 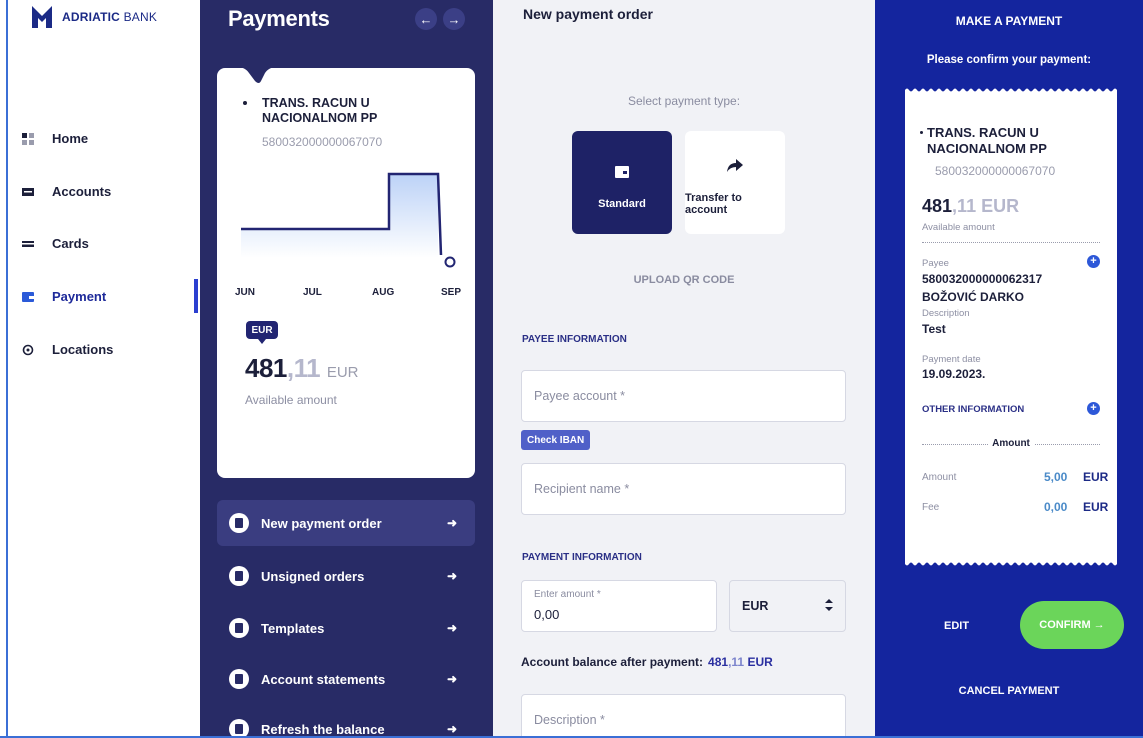 What do you see at coordinates (683, 489) in the screenshot?
I see `recipient-name-field: Recipient name *` at bounding box center [683, 489].